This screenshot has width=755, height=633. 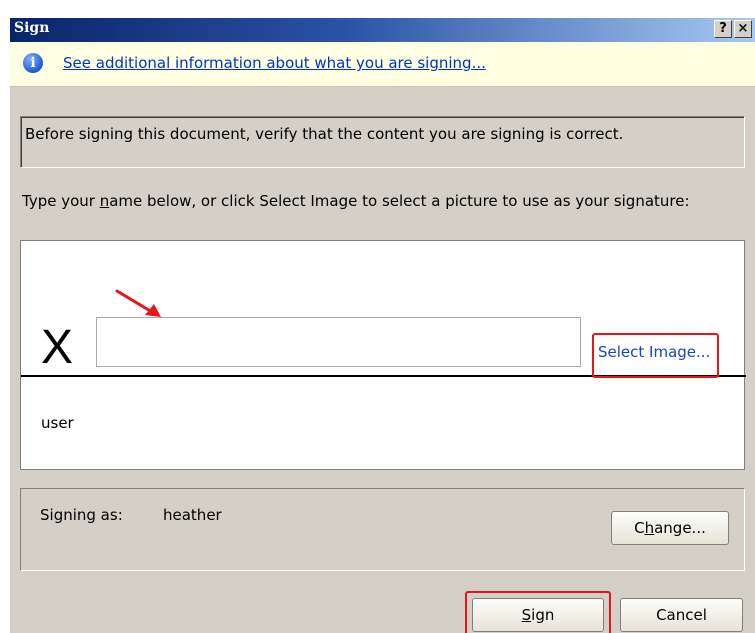 What do you see at coordinates (57, 423) in the screenshot?
I see `signer-caption: user` at bounding box center [57, 423].